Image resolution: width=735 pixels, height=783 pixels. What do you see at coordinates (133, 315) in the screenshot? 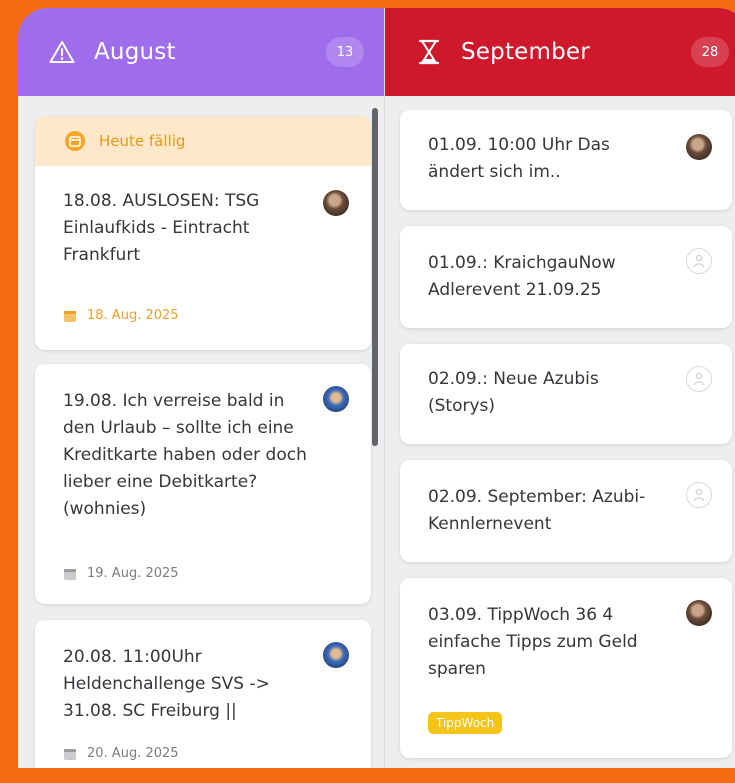
I see `due-date-text: 18. Aug. 2025` at bounding box center [133, 315].